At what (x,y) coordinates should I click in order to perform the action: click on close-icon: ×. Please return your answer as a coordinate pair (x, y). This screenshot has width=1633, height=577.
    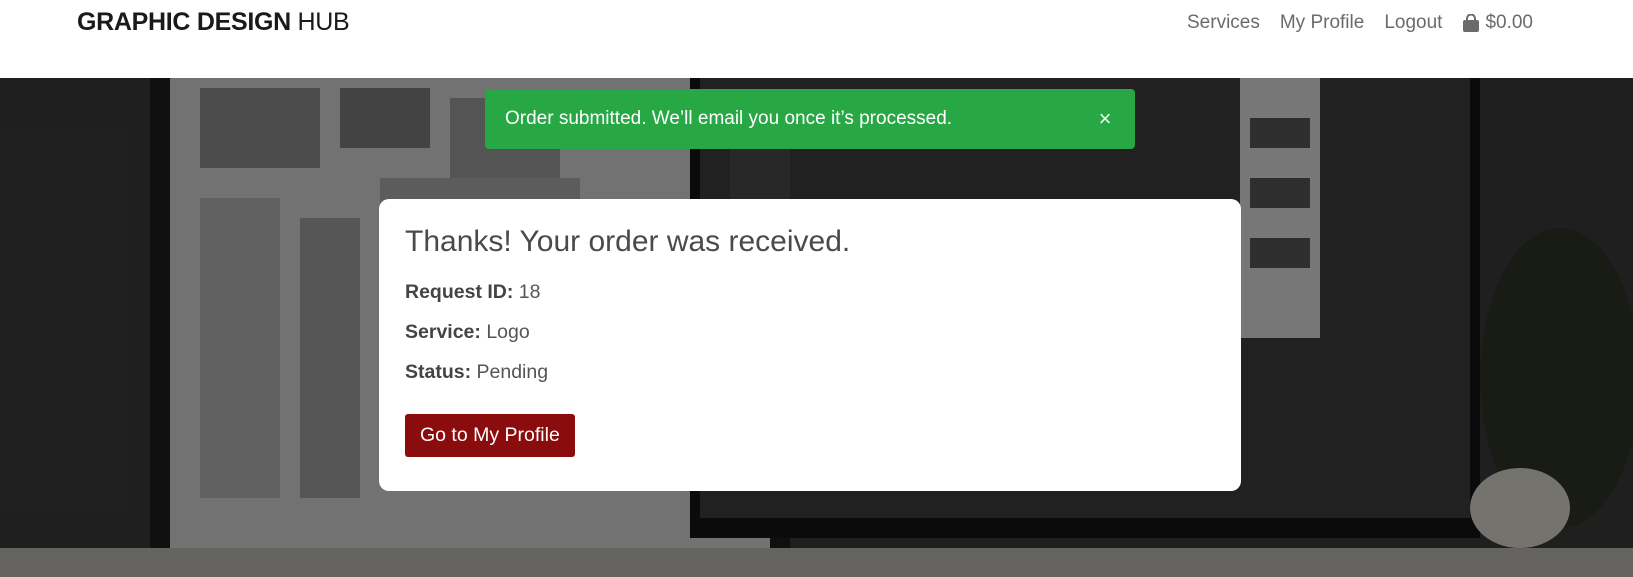
    Looking at the image, I should click on (1105, 119).